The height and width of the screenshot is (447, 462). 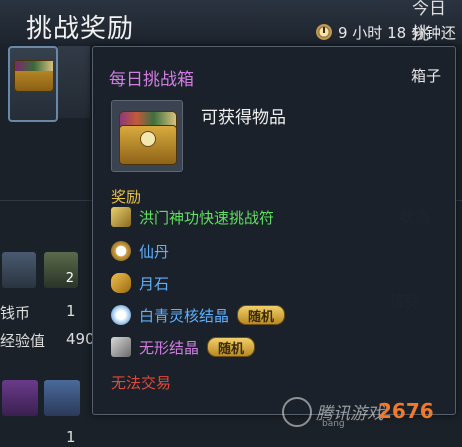 What do you see at coordinates (324, 32) in the screenshot?
I see `clock-icon` at bounding box center [324, 32].